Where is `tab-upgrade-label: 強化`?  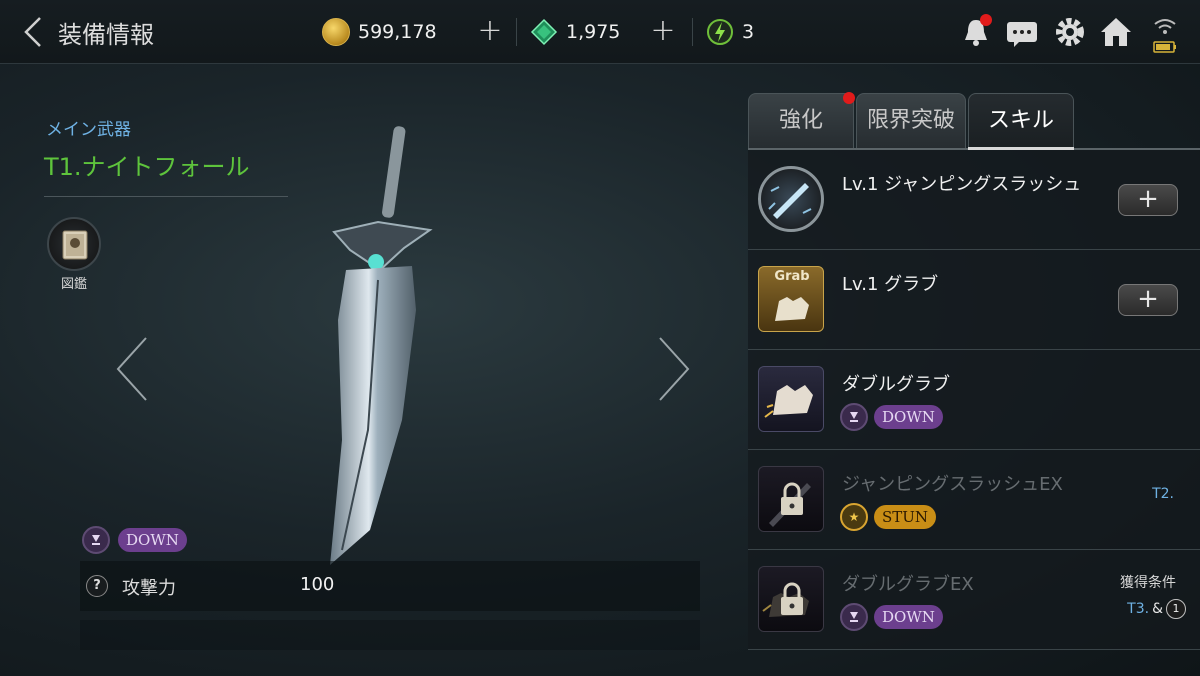 tab-upgrade-label: 強化 is located at coordinates (800, 120).